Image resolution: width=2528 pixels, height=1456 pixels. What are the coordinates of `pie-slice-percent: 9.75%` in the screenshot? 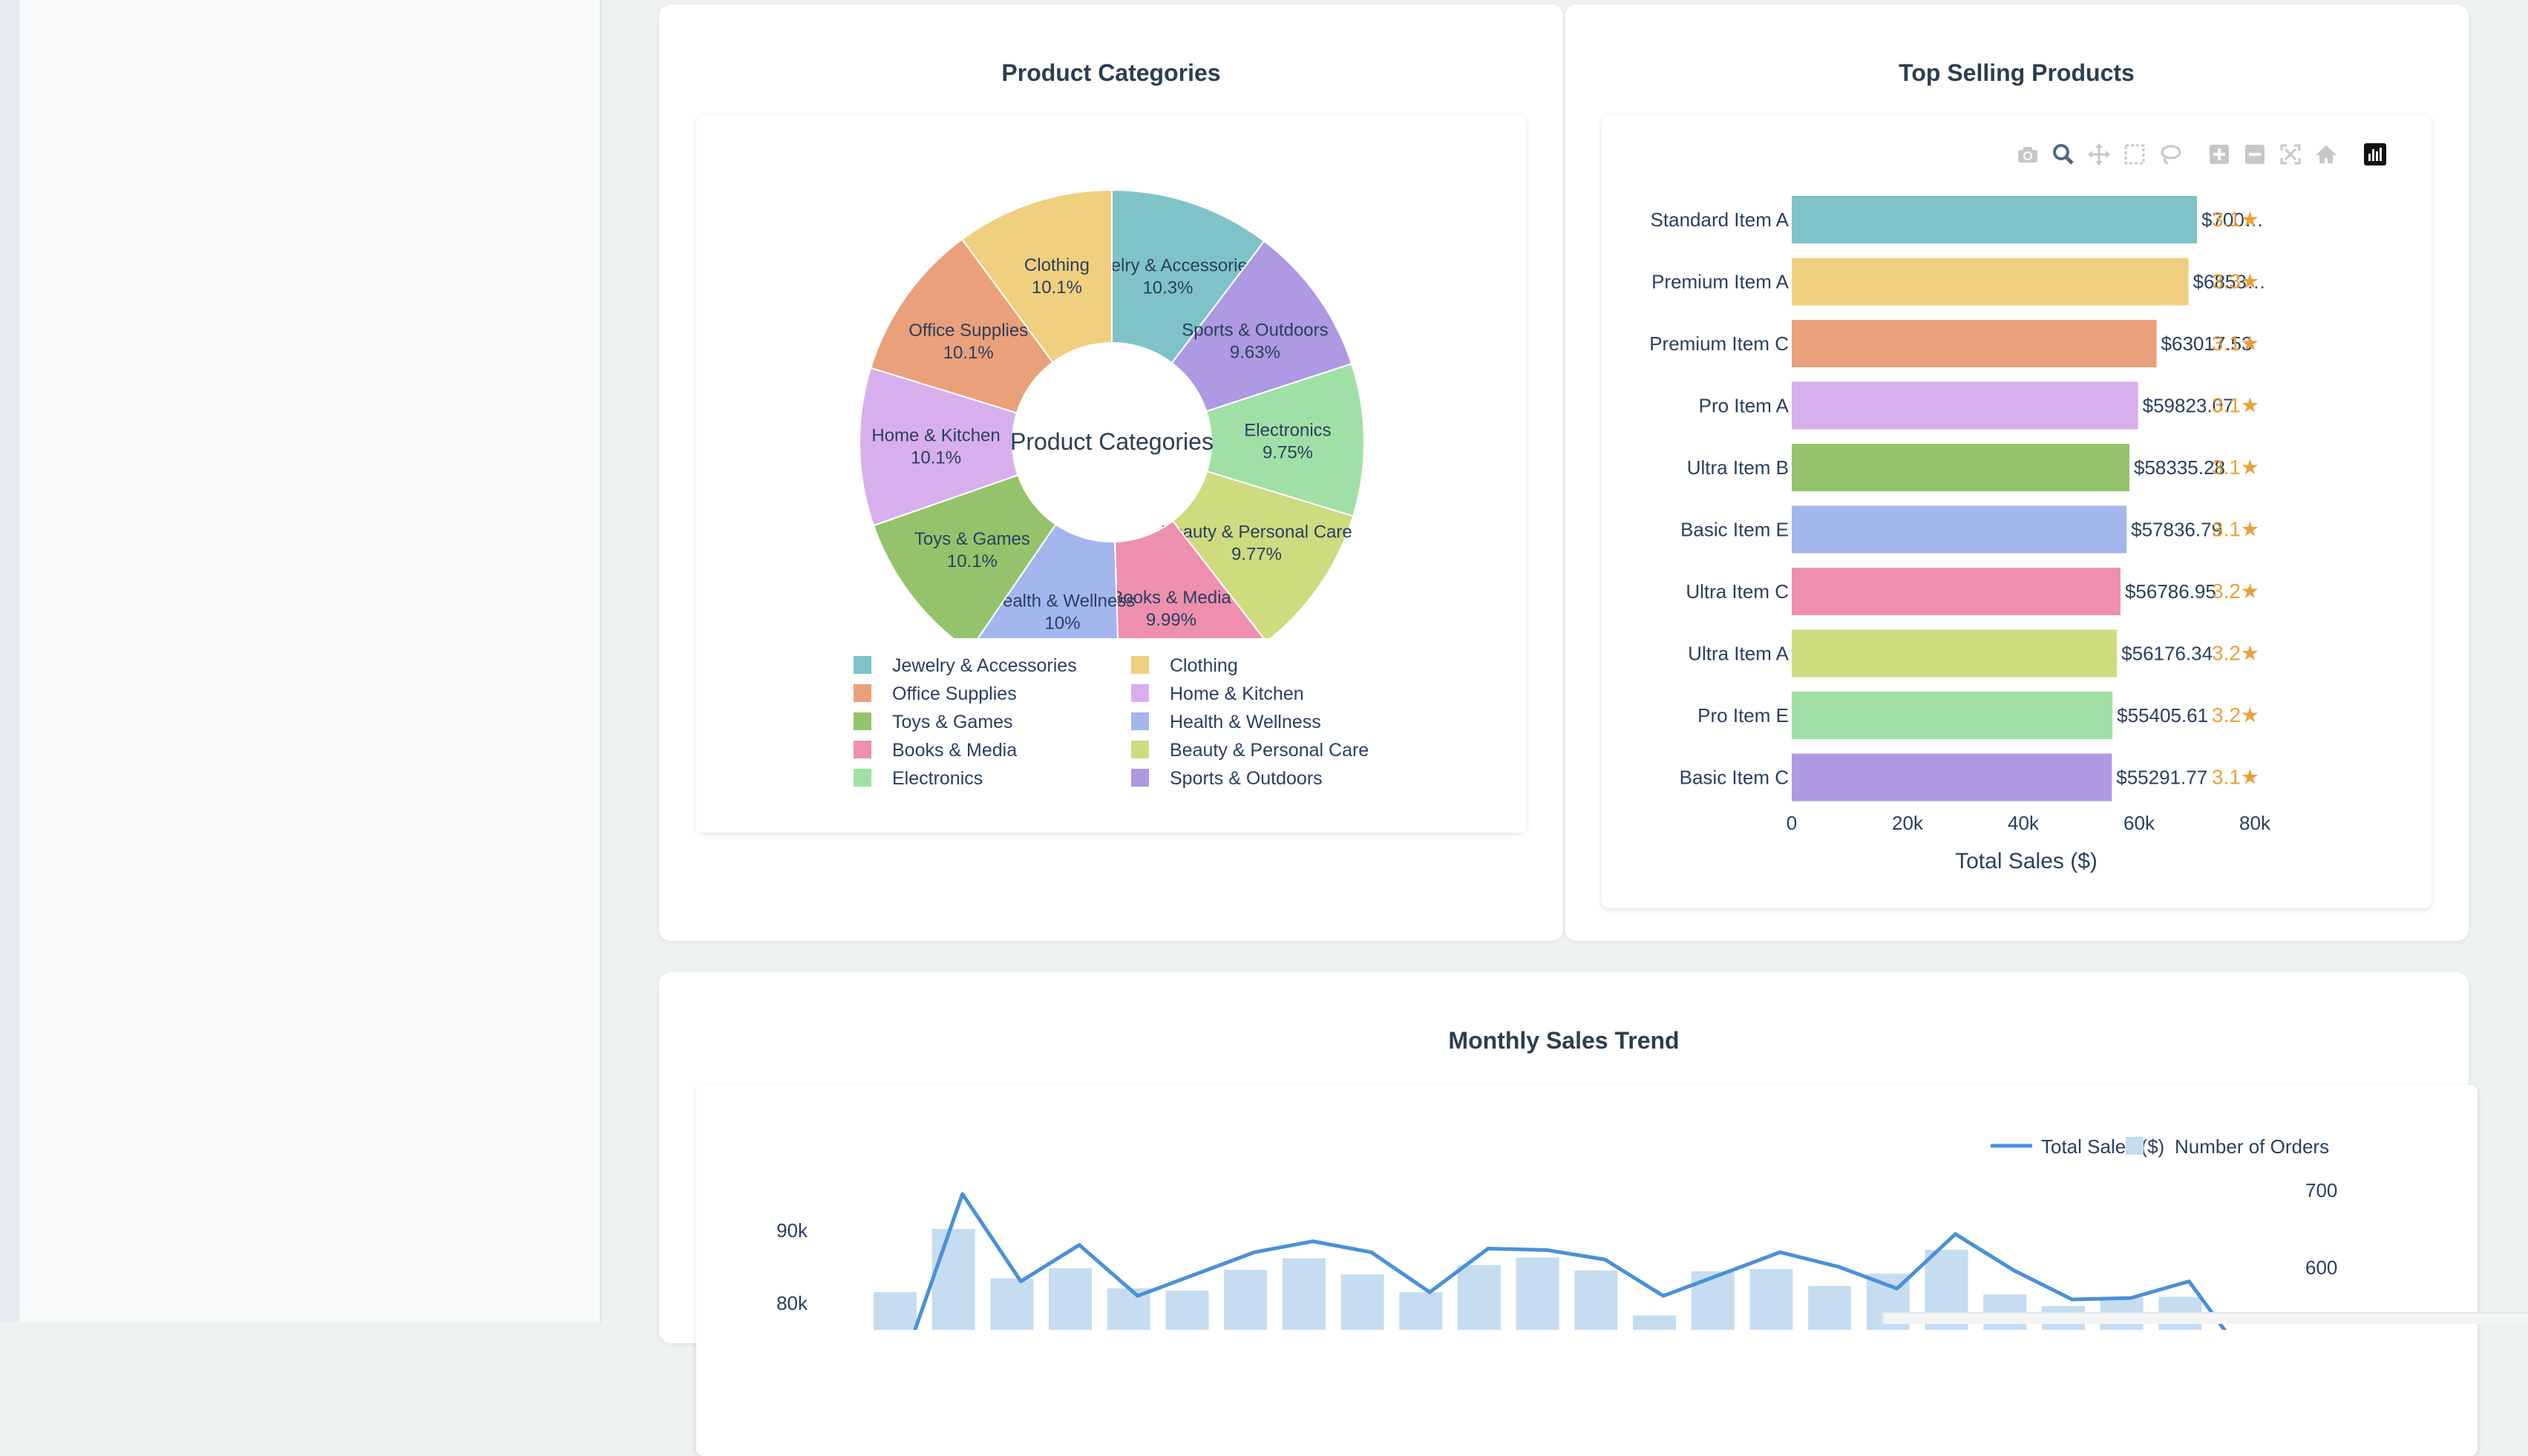 It's located at (1288, 453).